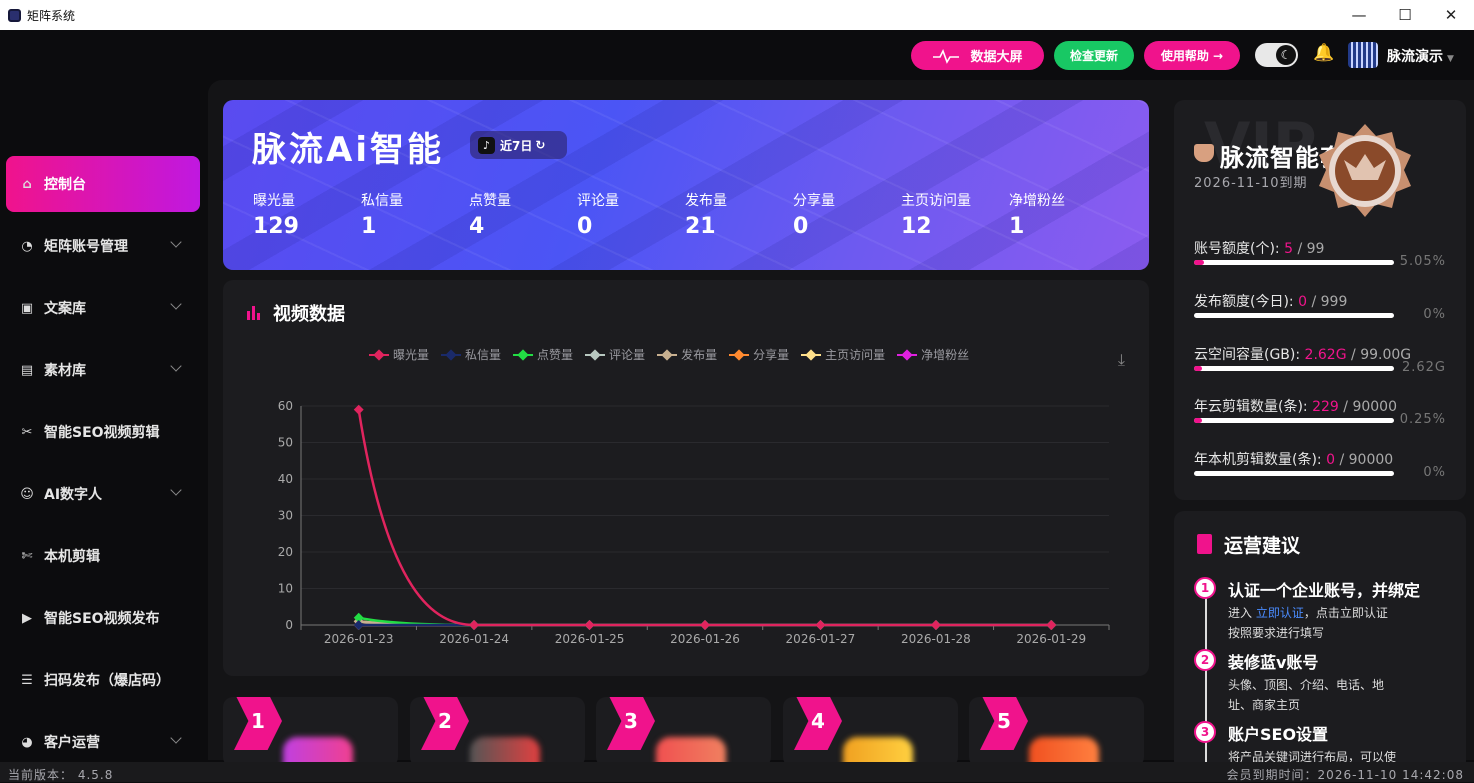 Image resolution: width=1474 pixels, height=783 pixels. Describe the element at coordinates (285, 516) in the screenshot. I see `y-tick-label: 30` at that location.